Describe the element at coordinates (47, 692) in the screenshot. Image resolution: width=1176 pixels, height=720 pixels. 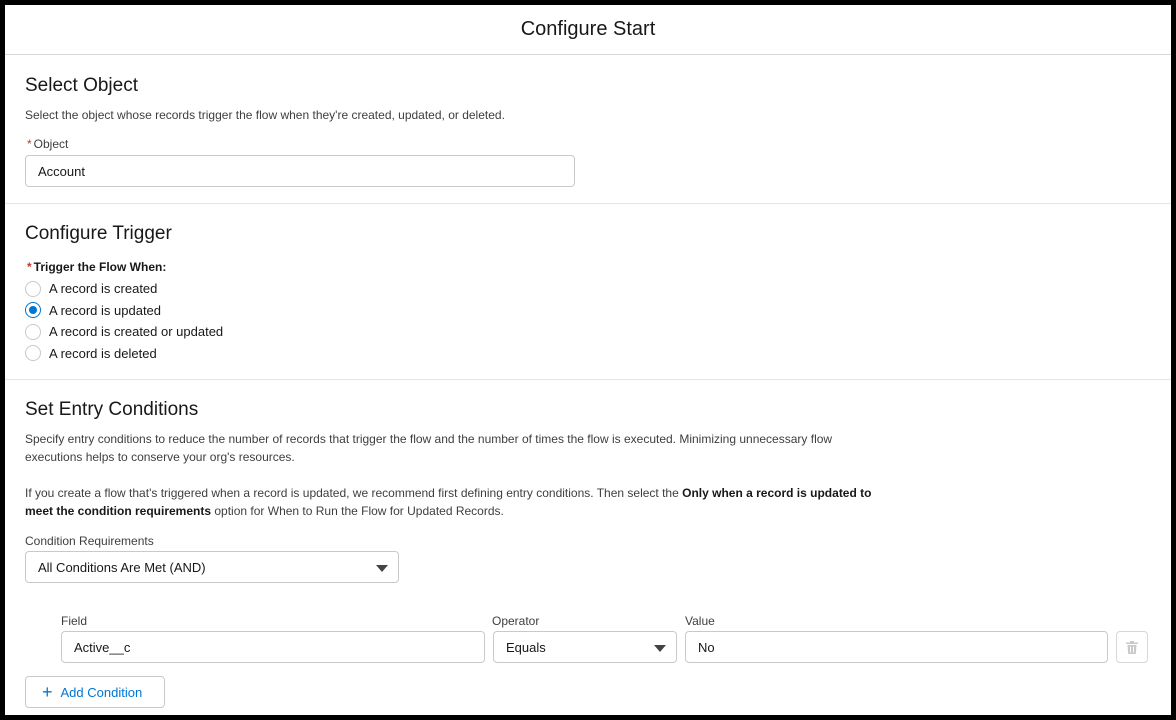
I see `plus-icon: +` at that location.